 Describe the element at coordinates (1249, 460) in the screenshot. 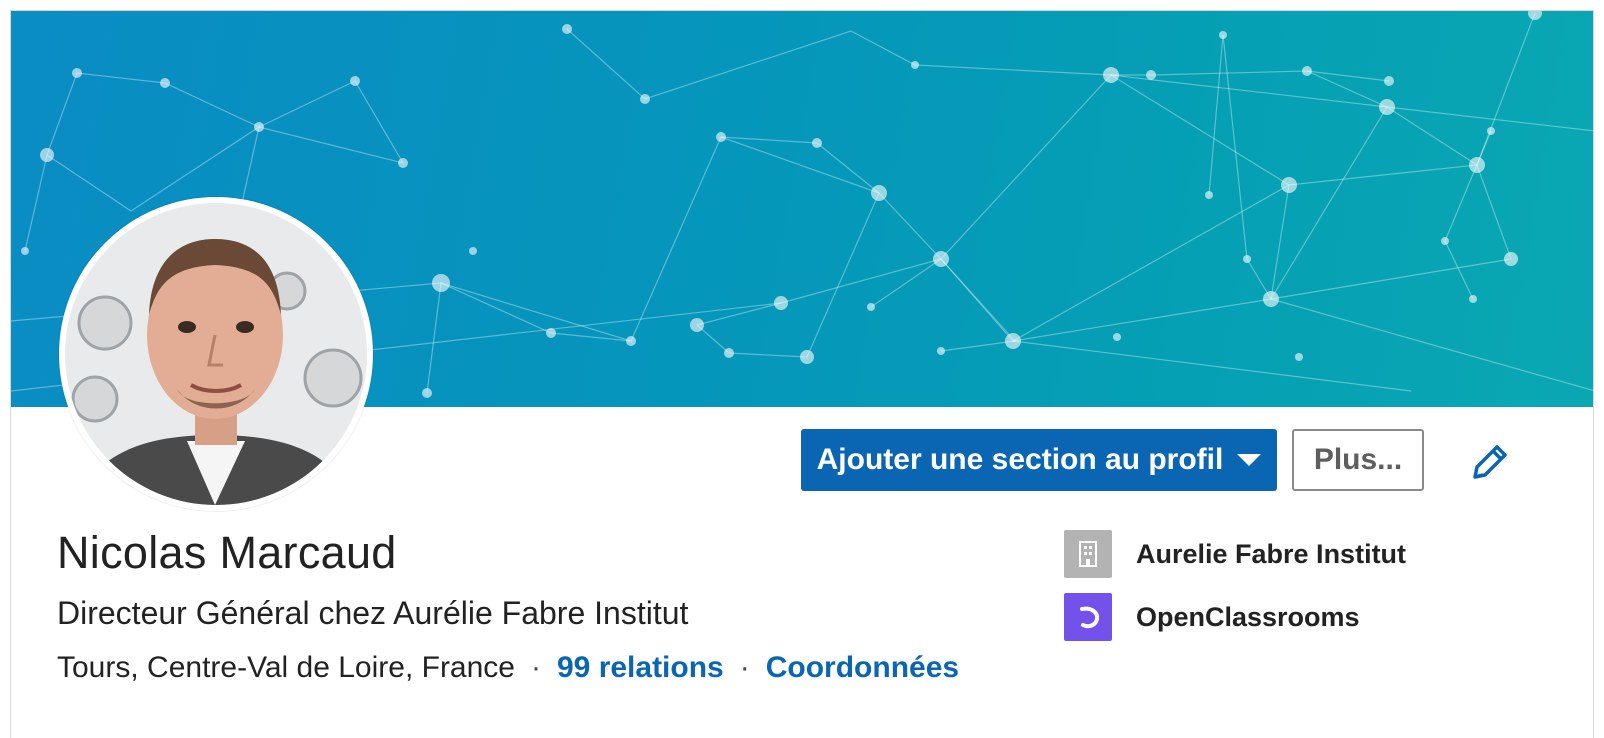

I see `caret-down-icon` at that location.